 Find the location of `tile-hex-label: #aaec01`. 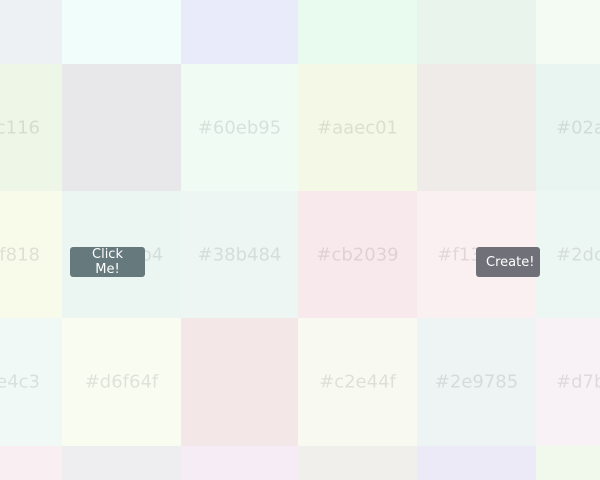

tile-hex-label: #aaec01 is located at coordinates (357, 127).